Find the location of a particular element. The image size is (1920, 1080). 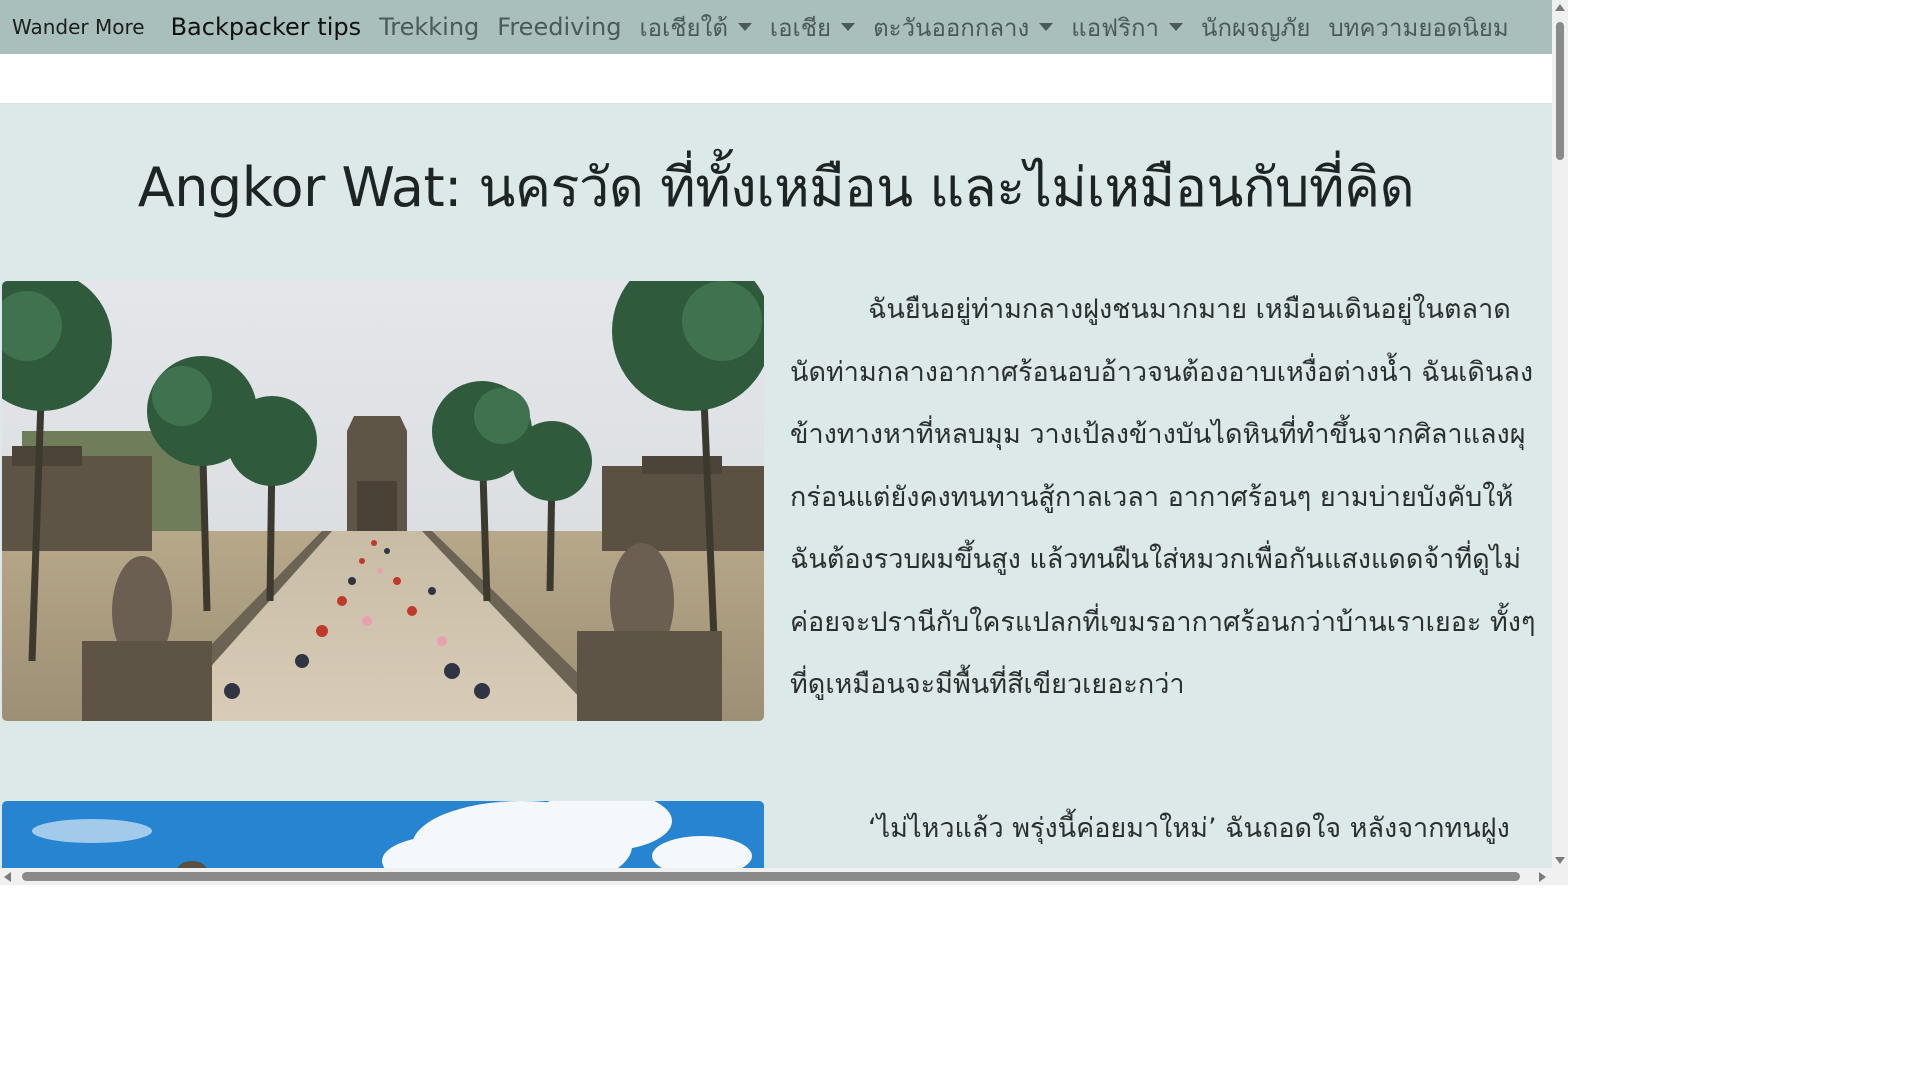

header-spacer is located at coordinates (776, 79).